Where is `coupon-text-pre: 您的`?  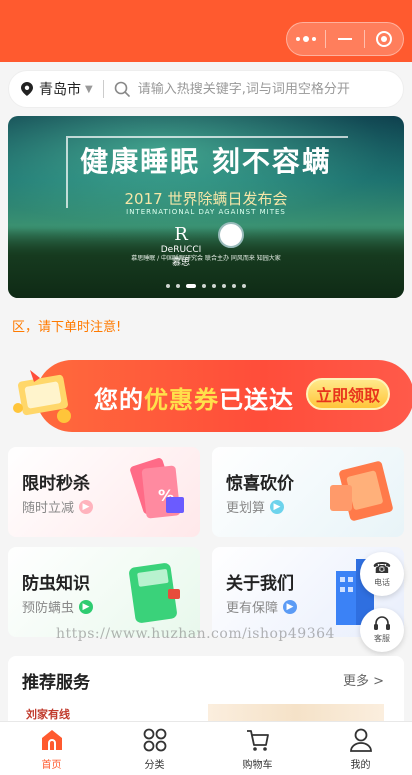
coupon-text-pre: 您的 is located at coordinates (119, 400).